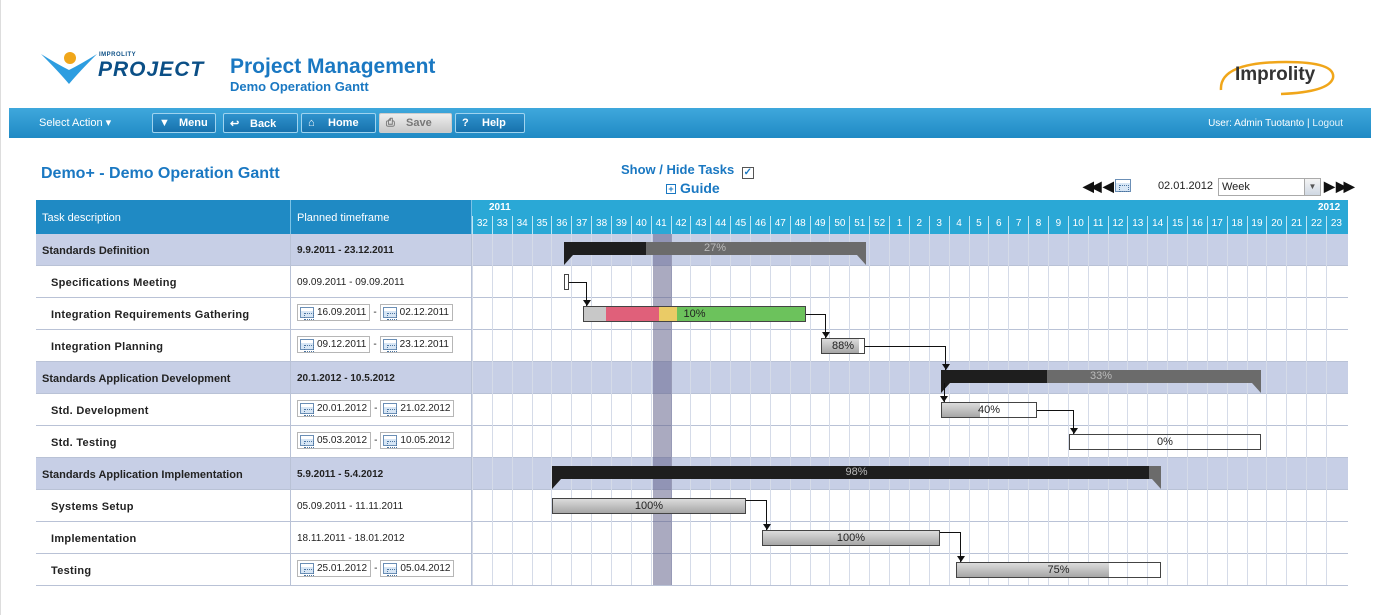 The width and height of the screenshot is (1378, 615). Describe the element at coordinates (687, 170) in the screenshot. I see `show-hide-tasks-toggle: Show / Hide Tasks ✓` at that location.